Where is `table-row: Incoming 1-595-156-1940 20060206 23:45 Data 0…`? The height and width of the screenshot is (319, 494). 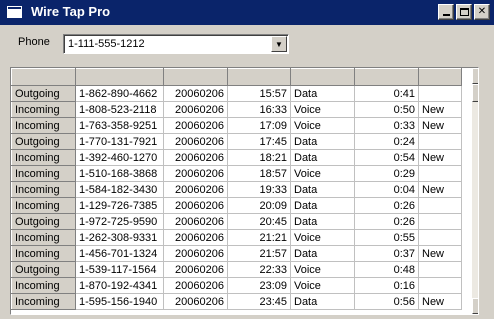 table-row: Incoming 1-595-156-1940 20060206 23:45 Data 0… is located at coordinates (236, 301).